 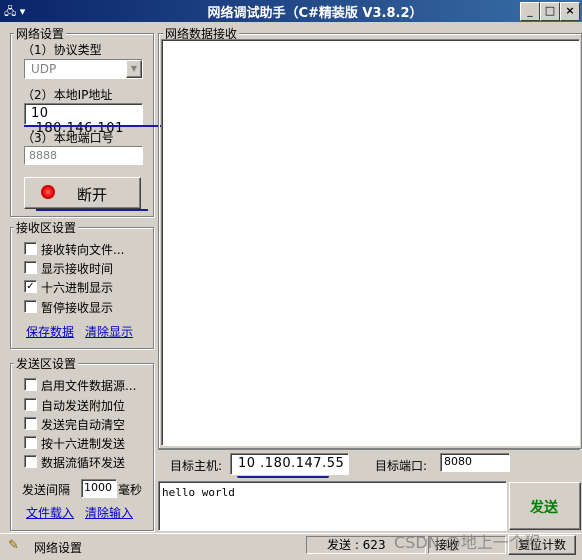 I want to click on local-port-label: （3）本地端口号, so click(x=68, y=138).